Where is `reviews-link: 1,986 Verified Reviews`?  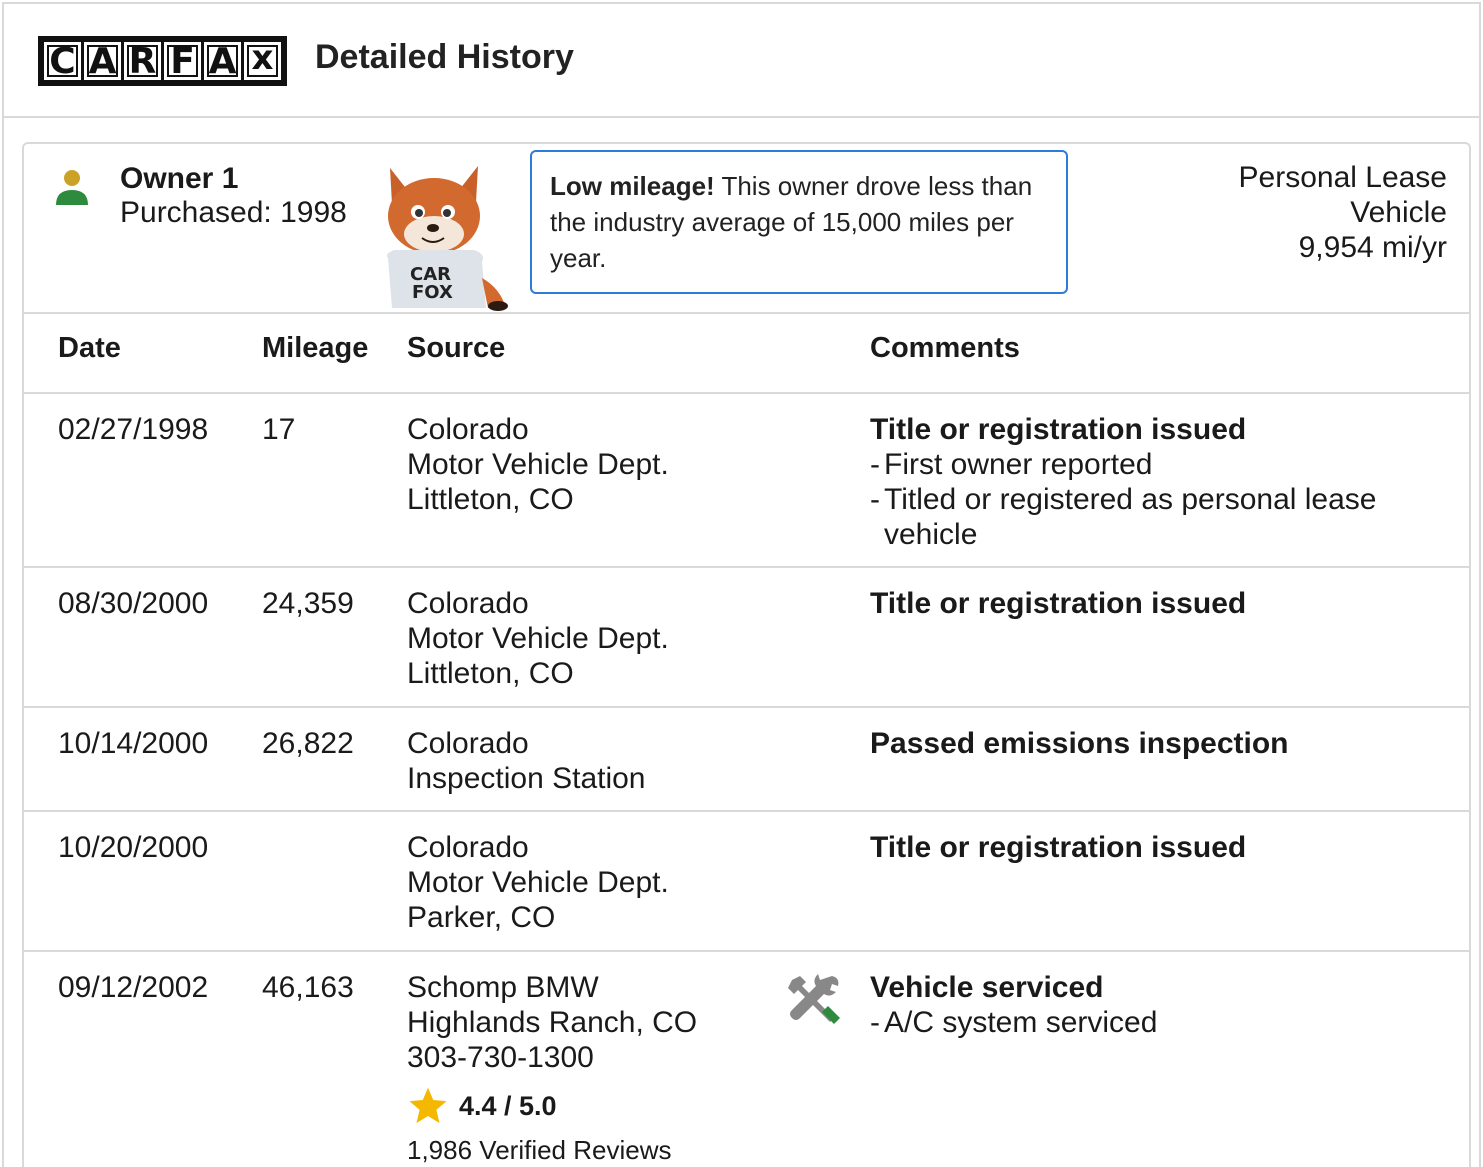
reviews-link: 1,986 Verified Reviews is located at coordinates (552, 1150).